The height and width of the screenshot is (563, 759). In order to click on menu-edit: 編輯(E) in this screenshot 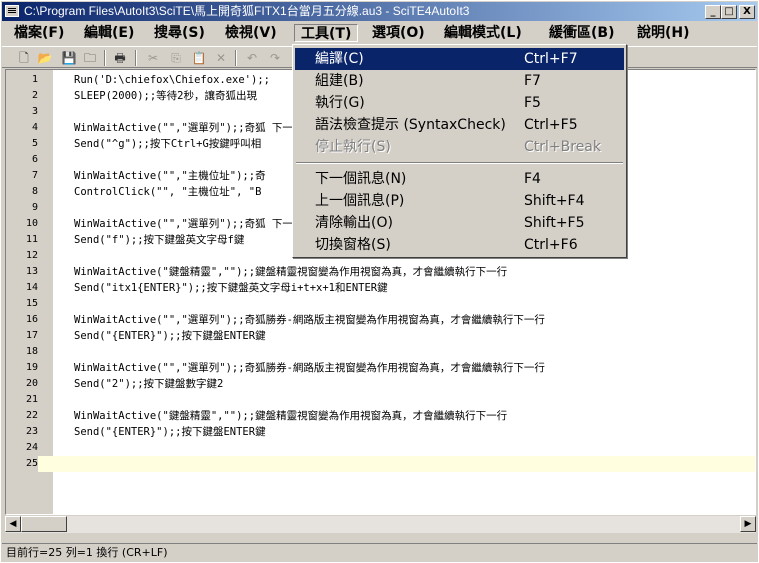, I will do `click(109, 33)`.